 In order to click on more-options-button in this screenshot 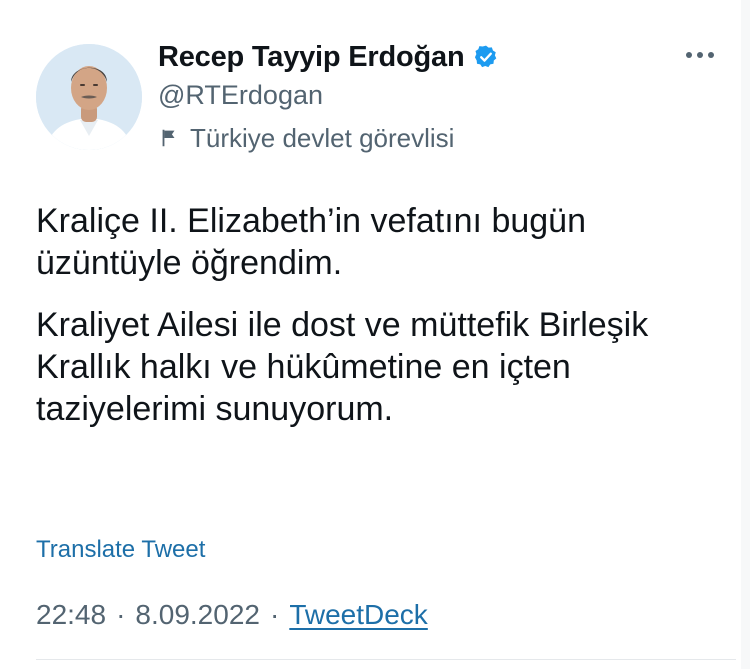, I will do `click(700, 55)`.